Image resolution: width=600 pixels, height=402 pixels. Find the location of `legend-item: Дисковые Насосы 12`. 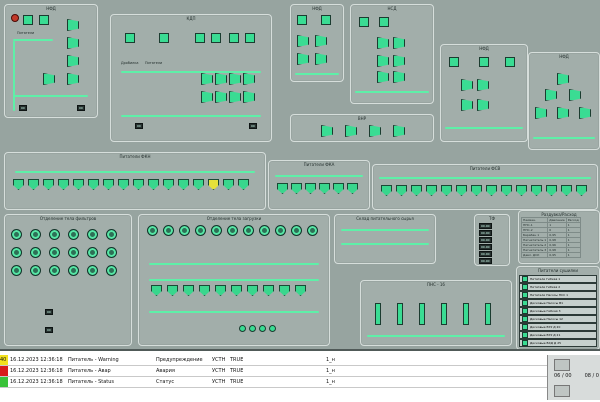

legend-item: Дисковые Насосы 12 is located at coordinates (558, 319).